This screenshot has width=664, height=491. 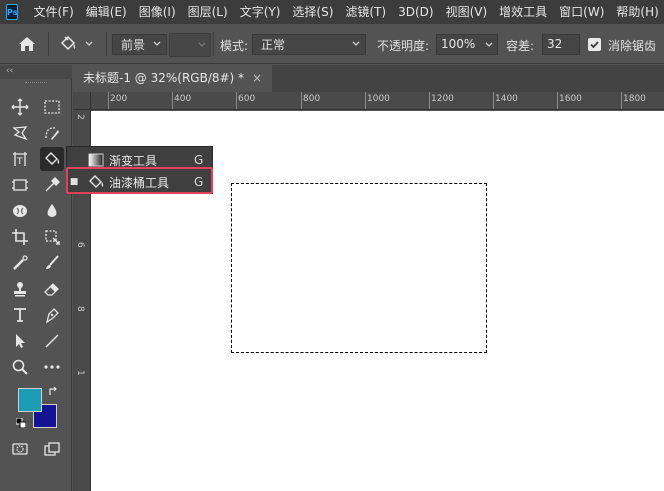 What do you see at coordinates (20, 237) in the screenshot?
I see `crop-tool` at bounding box center [20, 237].